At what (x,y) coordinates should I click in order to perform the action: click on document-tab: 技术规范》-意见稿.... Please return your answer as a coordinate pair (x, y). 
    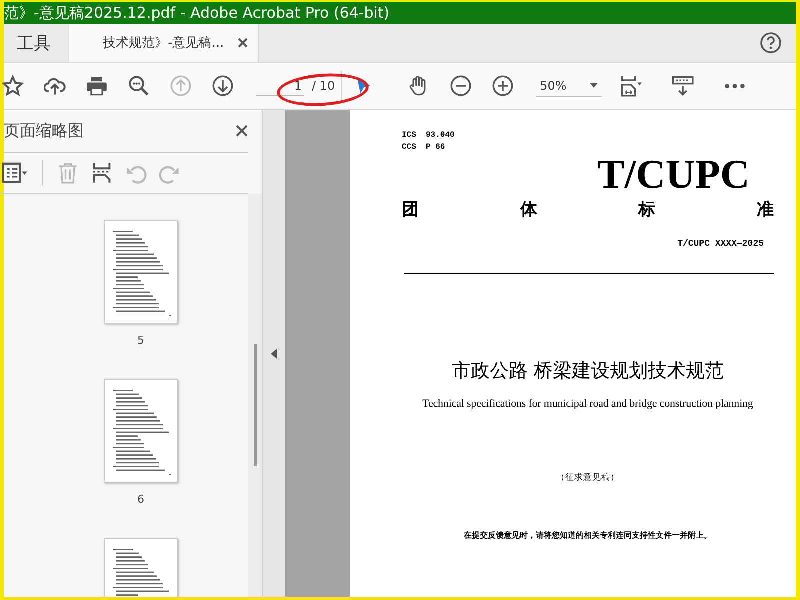
    Looking at the image, I should click on (164, 43).